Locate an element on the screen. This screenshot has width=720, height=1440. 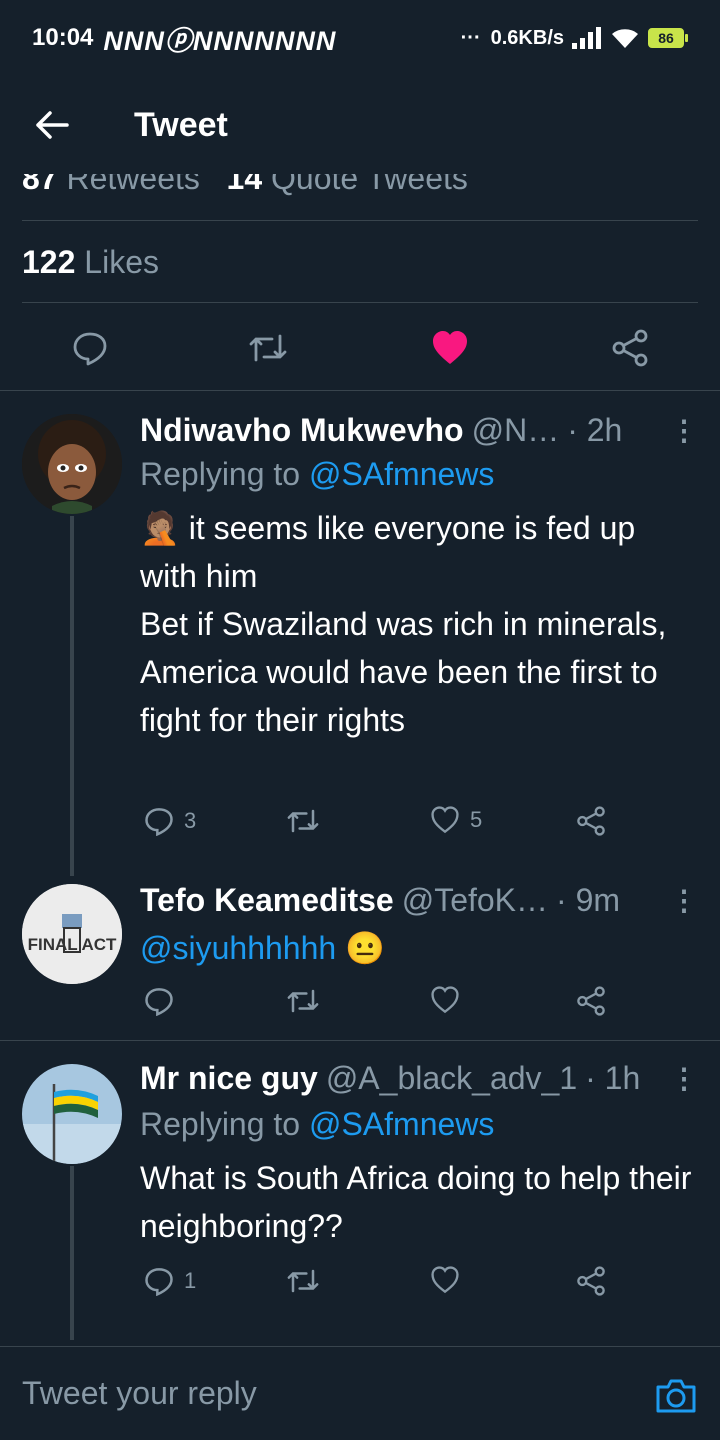
reply-button: 1 is located at coordinates (170, 1281).